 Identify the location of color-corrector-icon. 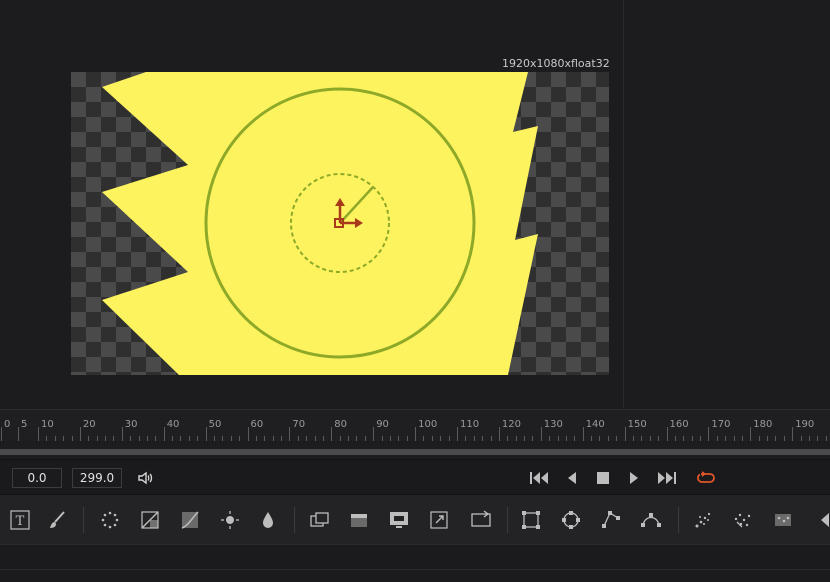
(150, 520).